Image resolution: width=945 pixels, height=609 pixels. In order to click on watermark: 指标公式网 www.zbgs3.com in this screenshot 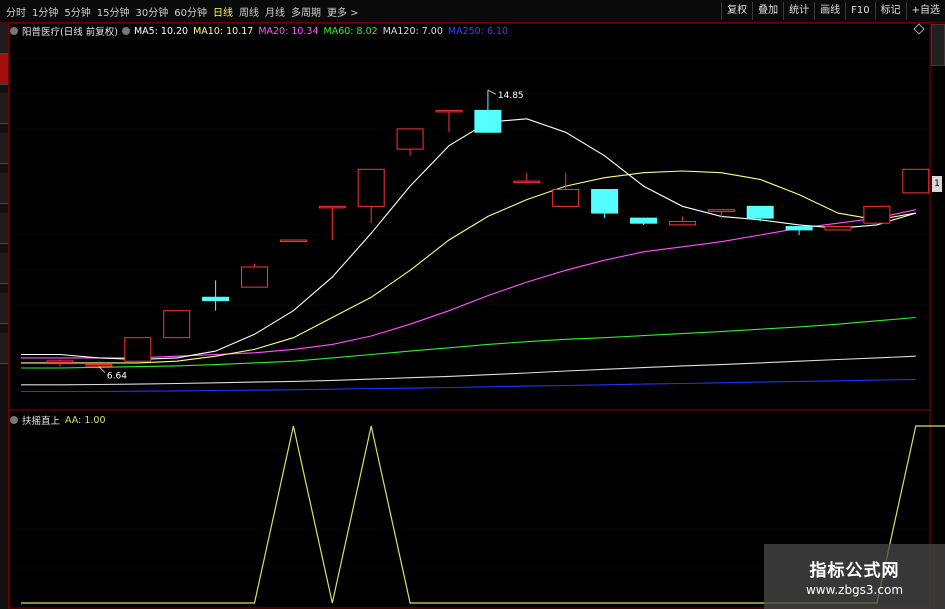, I will do `click(854, 576)`.